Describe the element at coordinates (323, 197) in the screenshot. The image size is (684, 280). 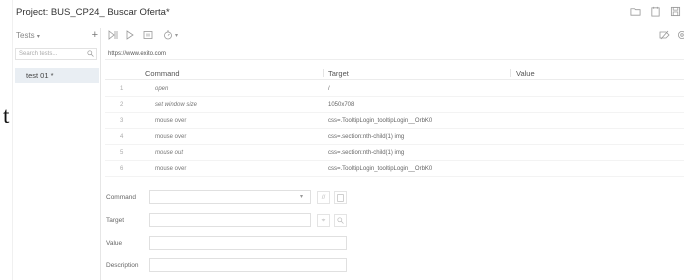
I see `disable-command-button: //` at that location.